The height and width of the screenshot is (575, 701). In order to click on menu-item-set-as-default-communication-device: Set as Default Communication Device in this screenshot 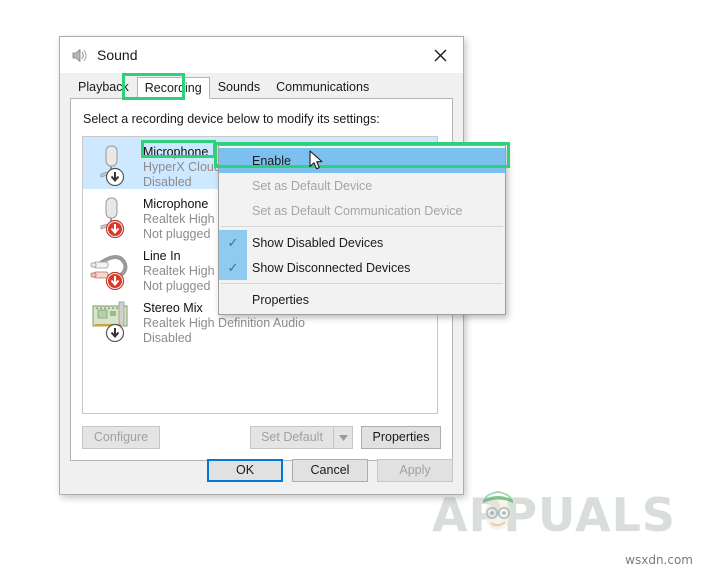, I will do `click(362, 210)`.